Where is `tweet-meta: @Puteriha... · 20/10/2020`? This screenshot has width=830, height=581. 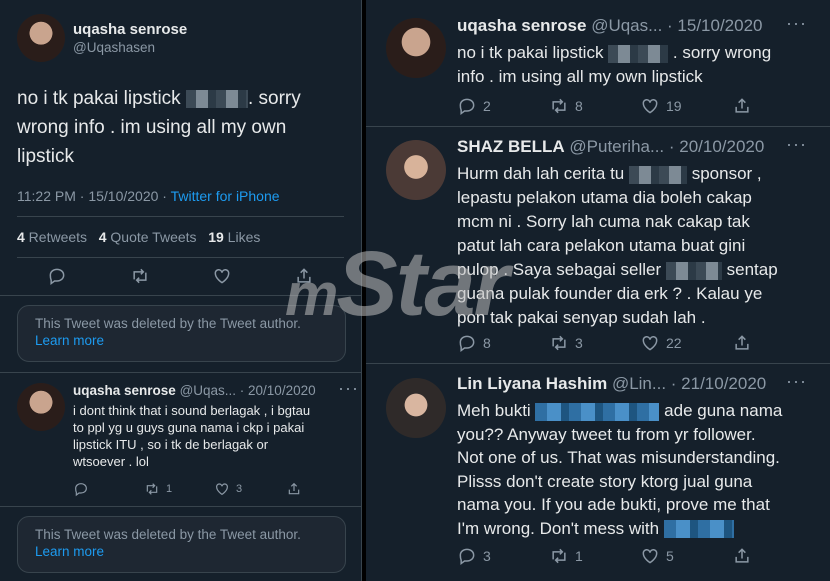
tweet-meta: @Puteriha... · 20/10/2020 is located at coordinates (666, 146).